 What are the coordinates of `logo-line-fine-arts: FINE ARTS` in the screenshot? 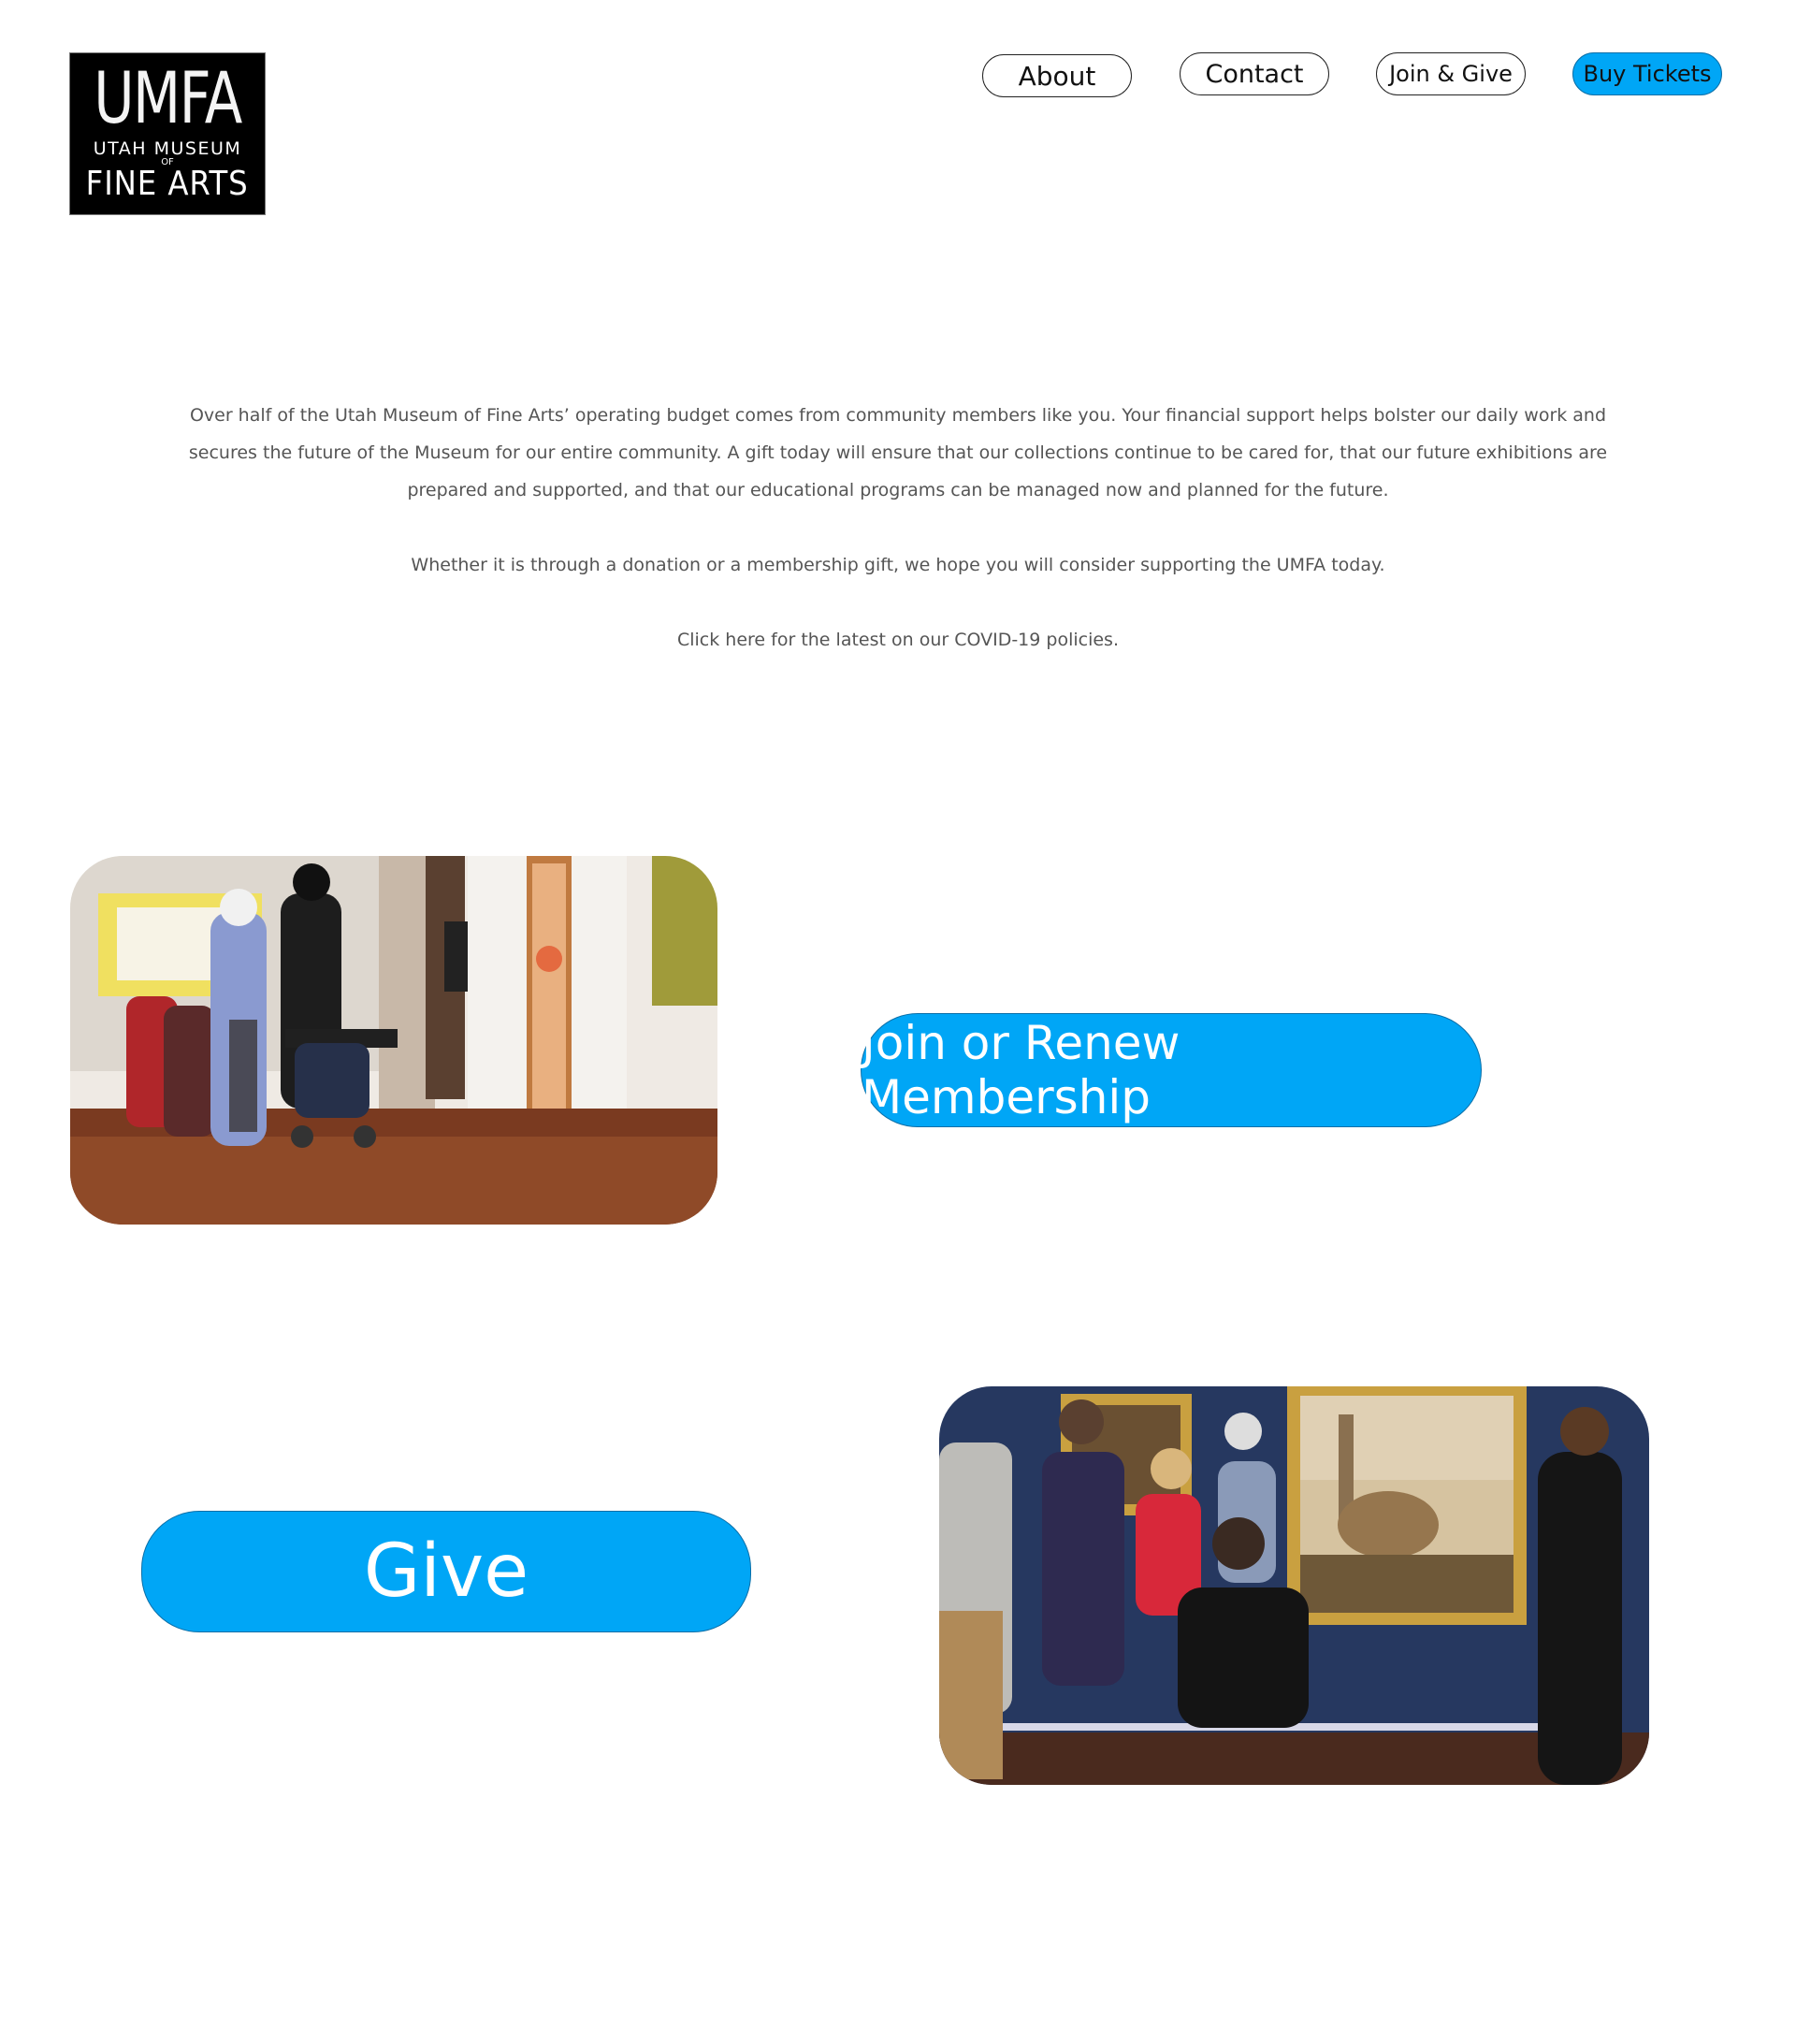 It's located at (168, 184).